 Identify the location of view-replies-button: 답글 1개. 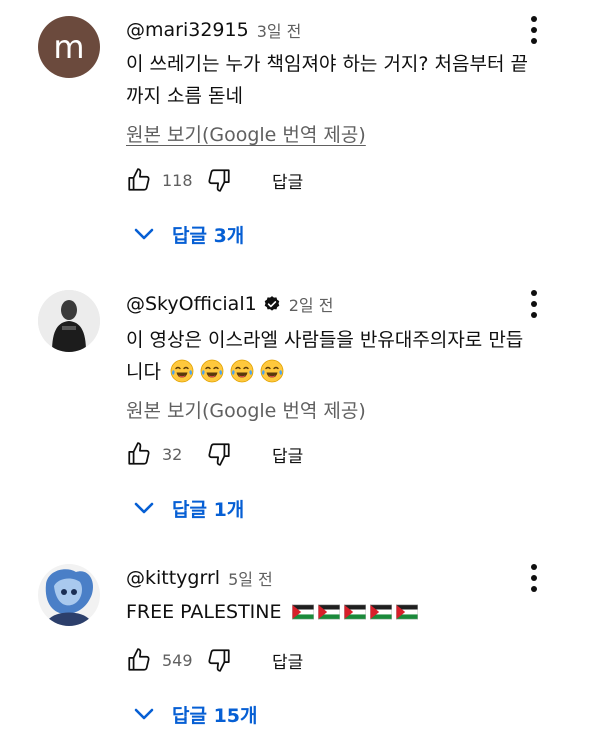
(188, 508).